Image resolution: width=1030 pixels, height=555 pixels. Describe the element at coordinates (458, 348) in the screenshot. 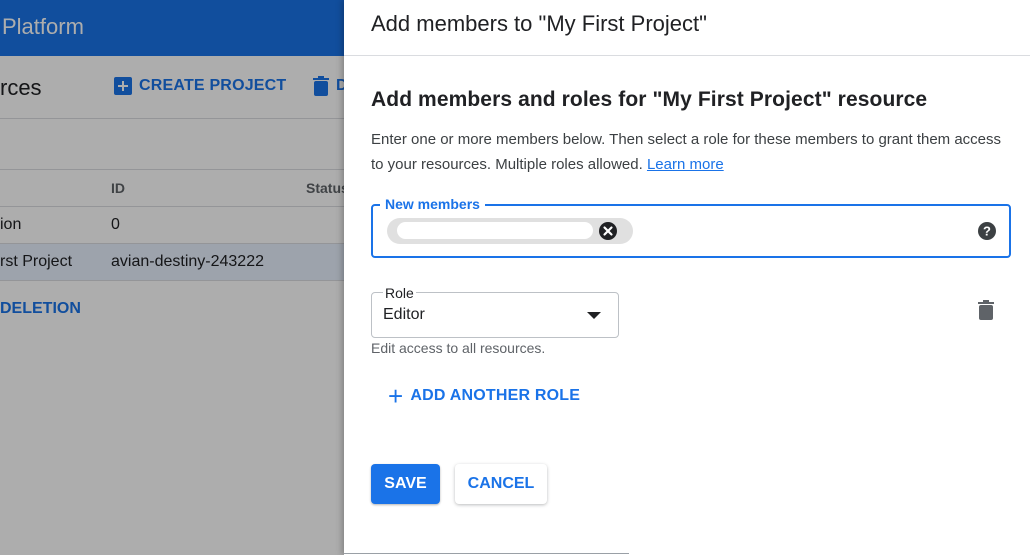

I see `role-helper-text: Edit access to all resources.` at that location.